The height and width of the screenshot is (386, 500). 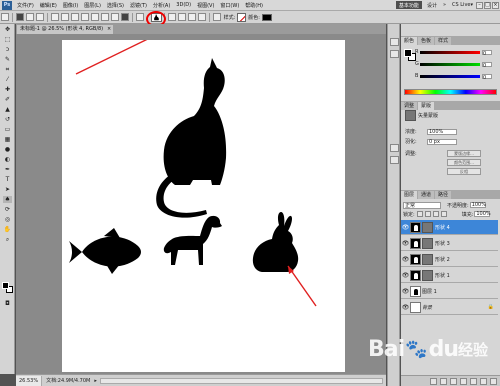 I want to click on brush-tool-icon: ✐, so click(x=7, y=99).